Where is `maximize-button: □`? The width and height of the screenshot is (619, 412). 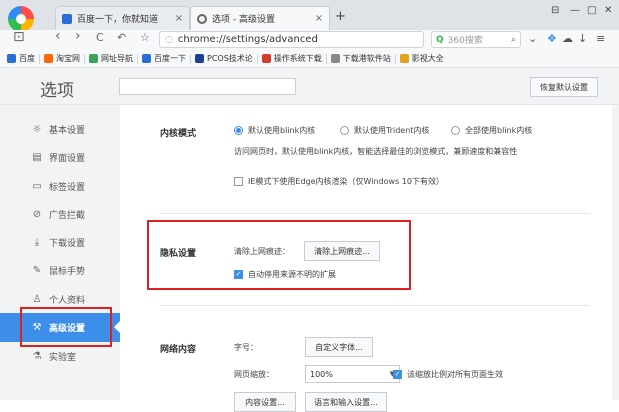
maximize-button: □ is located at coordinates (591, 10).